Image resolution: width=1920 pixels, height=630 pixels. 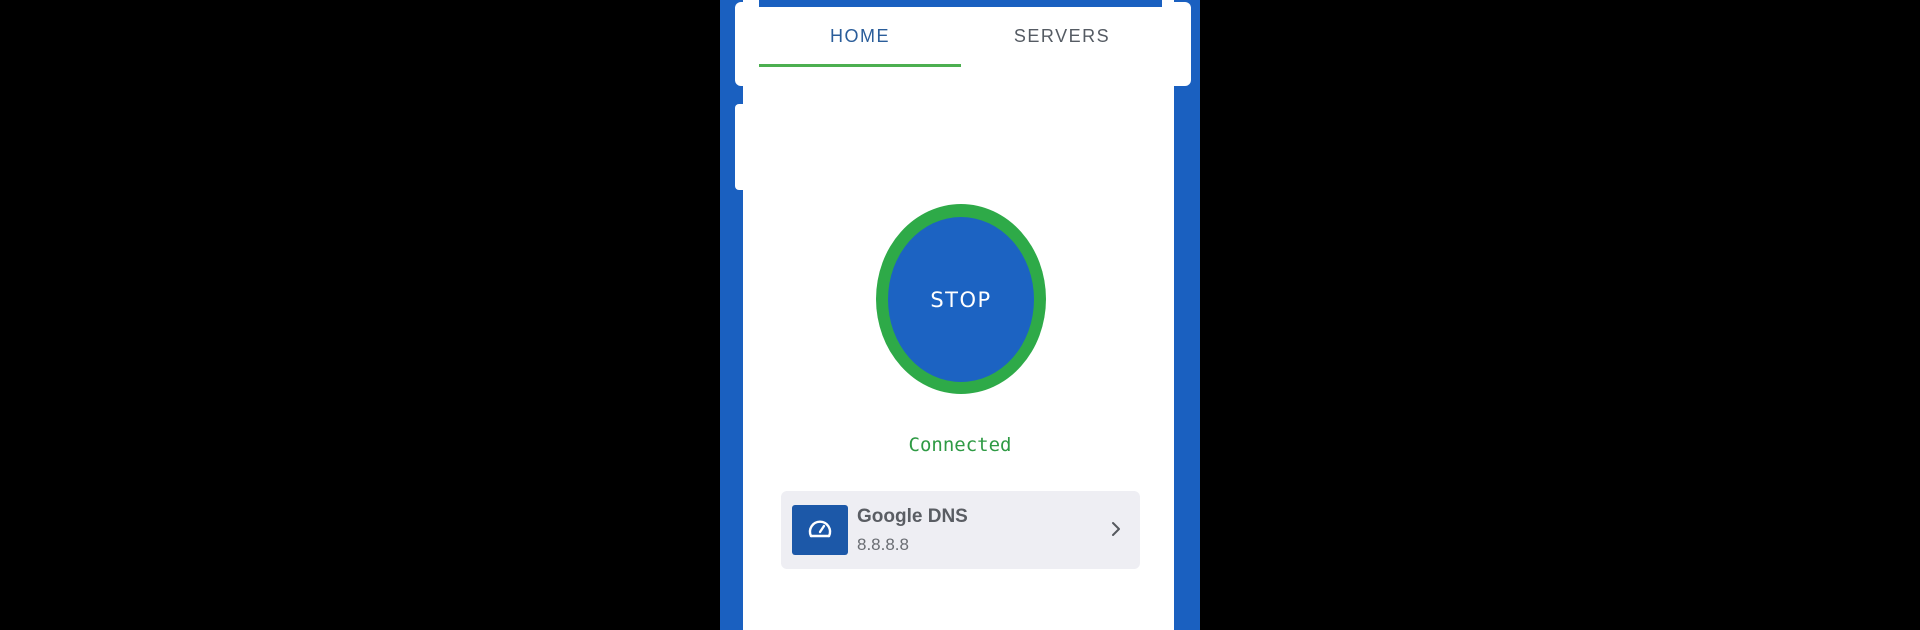 I want to click on server-name: Google DNS, so click(x=912, y=516).